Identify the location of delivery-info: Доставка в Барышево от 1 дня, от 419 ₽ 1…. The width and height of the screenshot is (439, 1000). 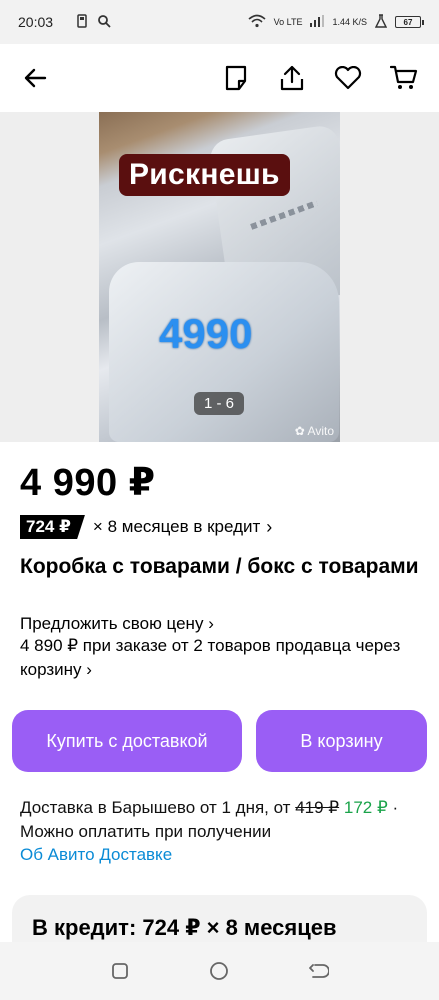
(225, 820).